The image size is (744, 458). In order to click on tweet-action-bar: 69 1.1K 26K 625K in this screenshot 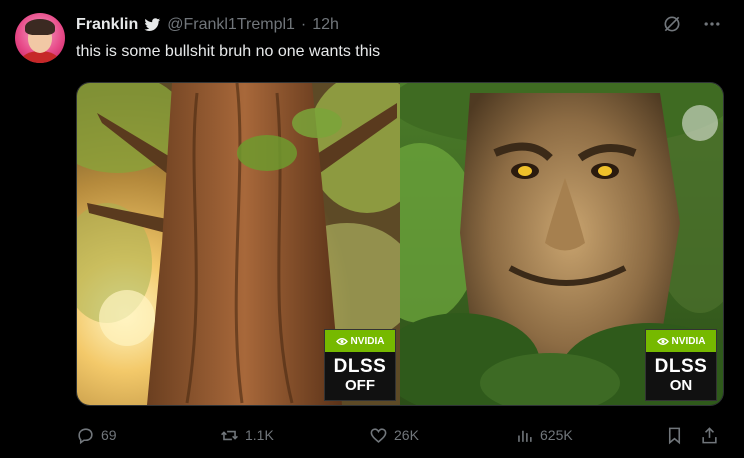, I will do `click(399, 435)`.